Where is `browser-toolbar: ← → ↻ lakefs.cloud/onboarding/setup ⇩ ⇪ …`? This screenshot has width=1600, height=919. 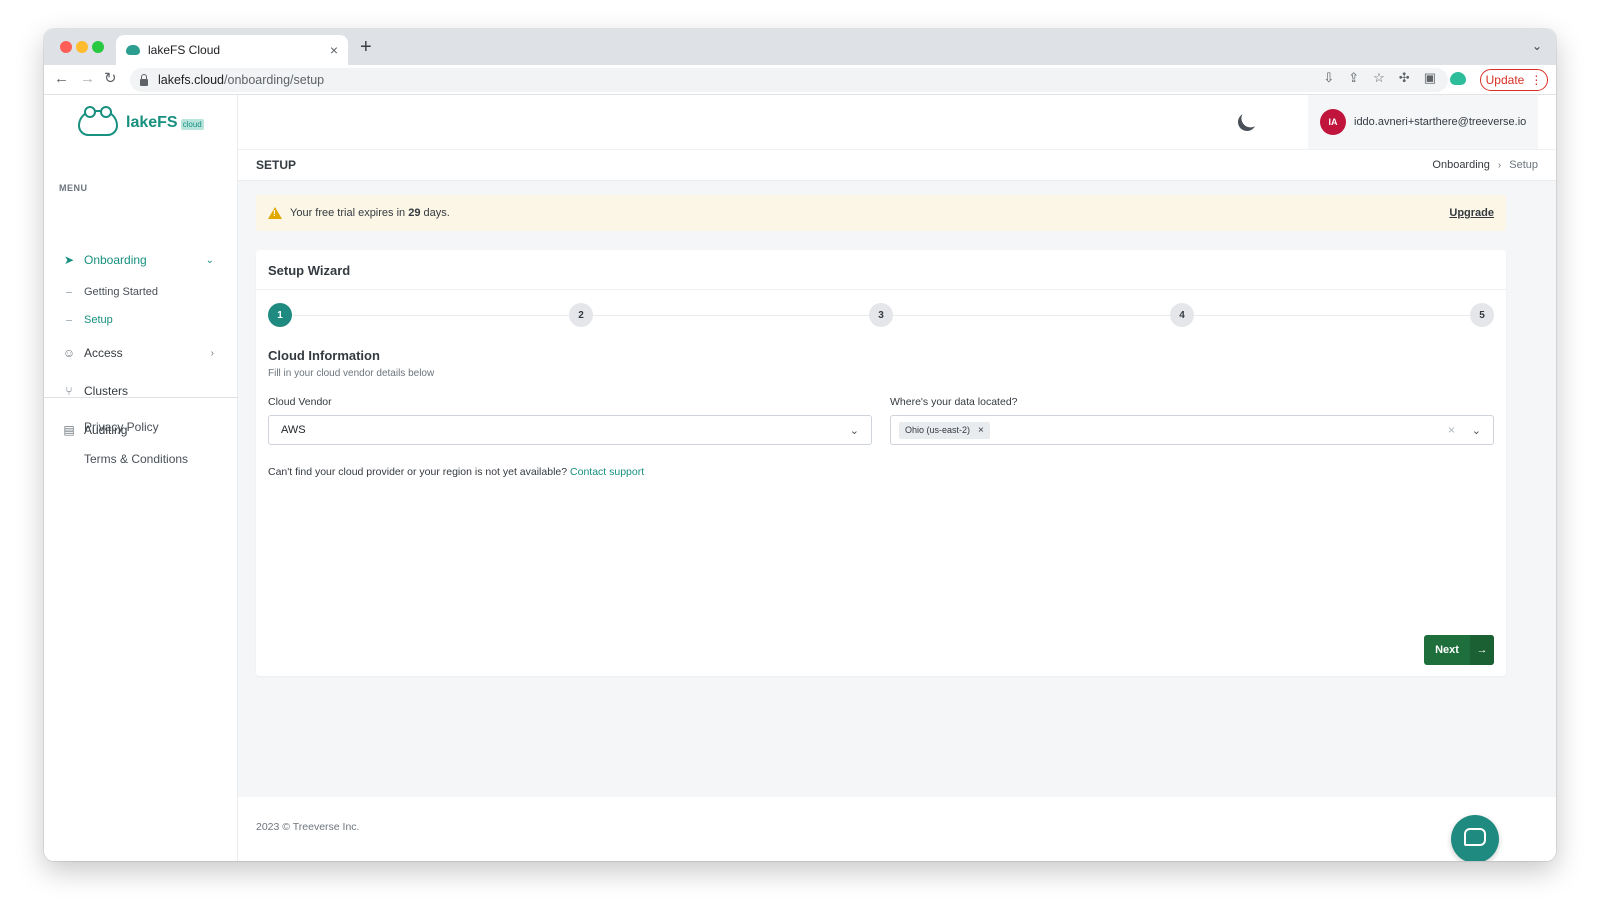 browser-toolbar: ← → ↻ lakefs.cloud/onboarding/setup ⇩ ⇪ … is located at coordinates (800, 80).